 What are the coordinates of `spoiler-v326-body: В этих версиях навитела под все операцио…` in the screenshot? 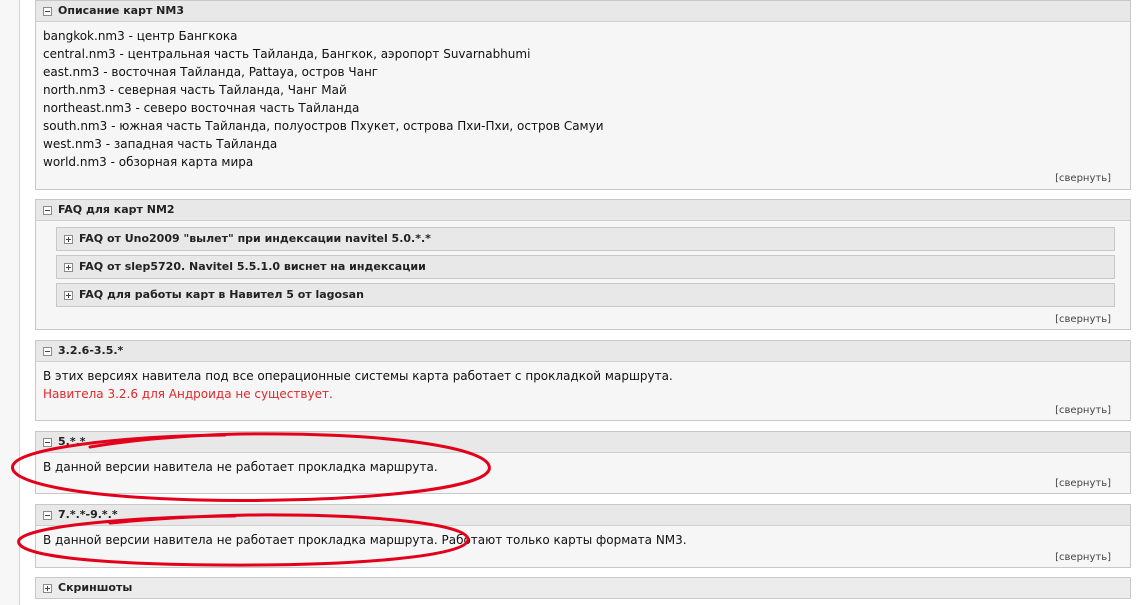 It's located at (583, 382).